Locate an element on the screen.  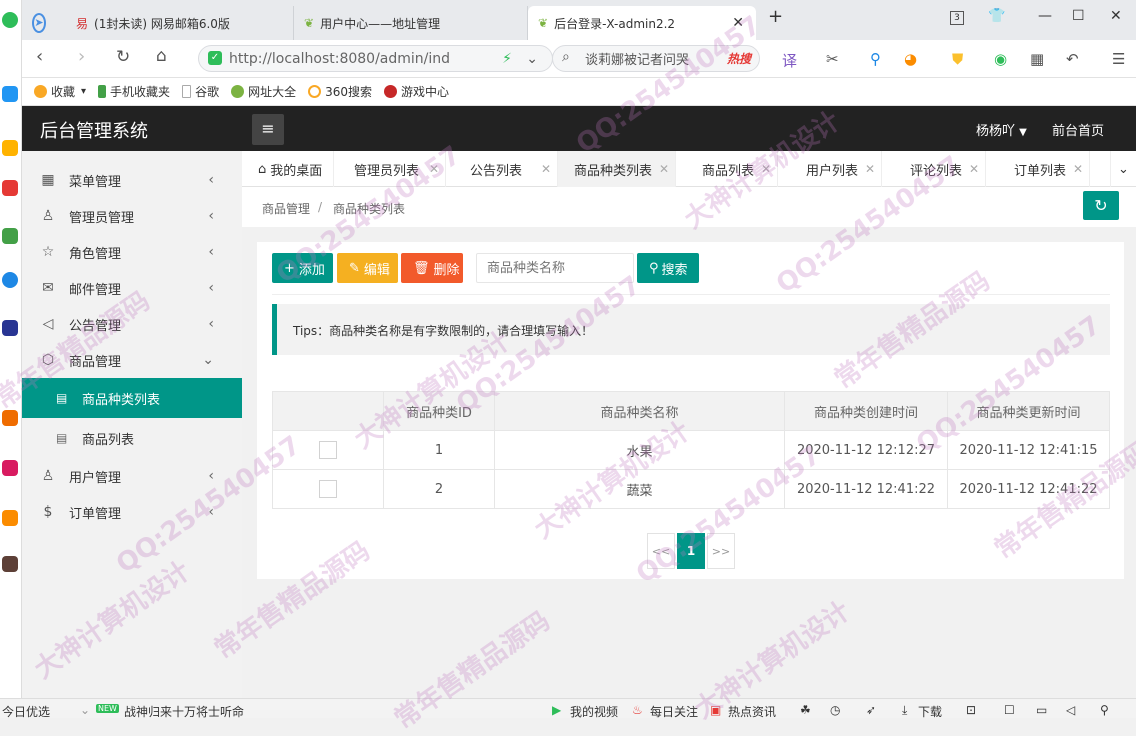
tabs-more-button: ⌄ is located at coordinates (1123, 169).